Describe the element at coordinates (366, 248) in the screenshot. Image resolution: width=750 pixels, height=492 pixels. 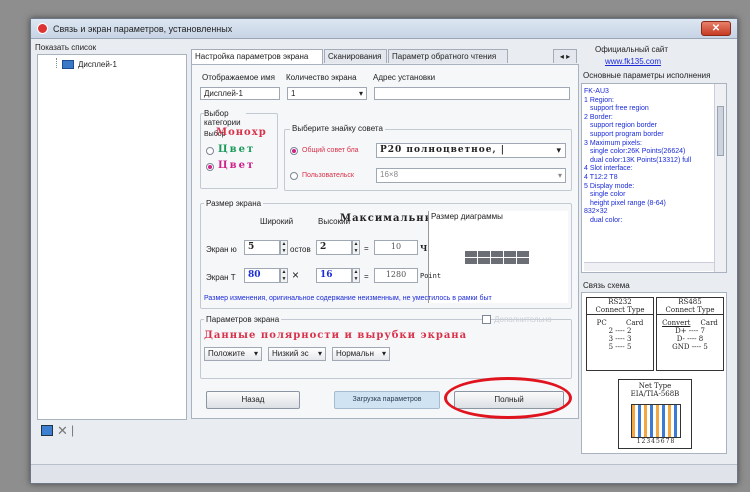
I see `row1-equals: =` at that location.